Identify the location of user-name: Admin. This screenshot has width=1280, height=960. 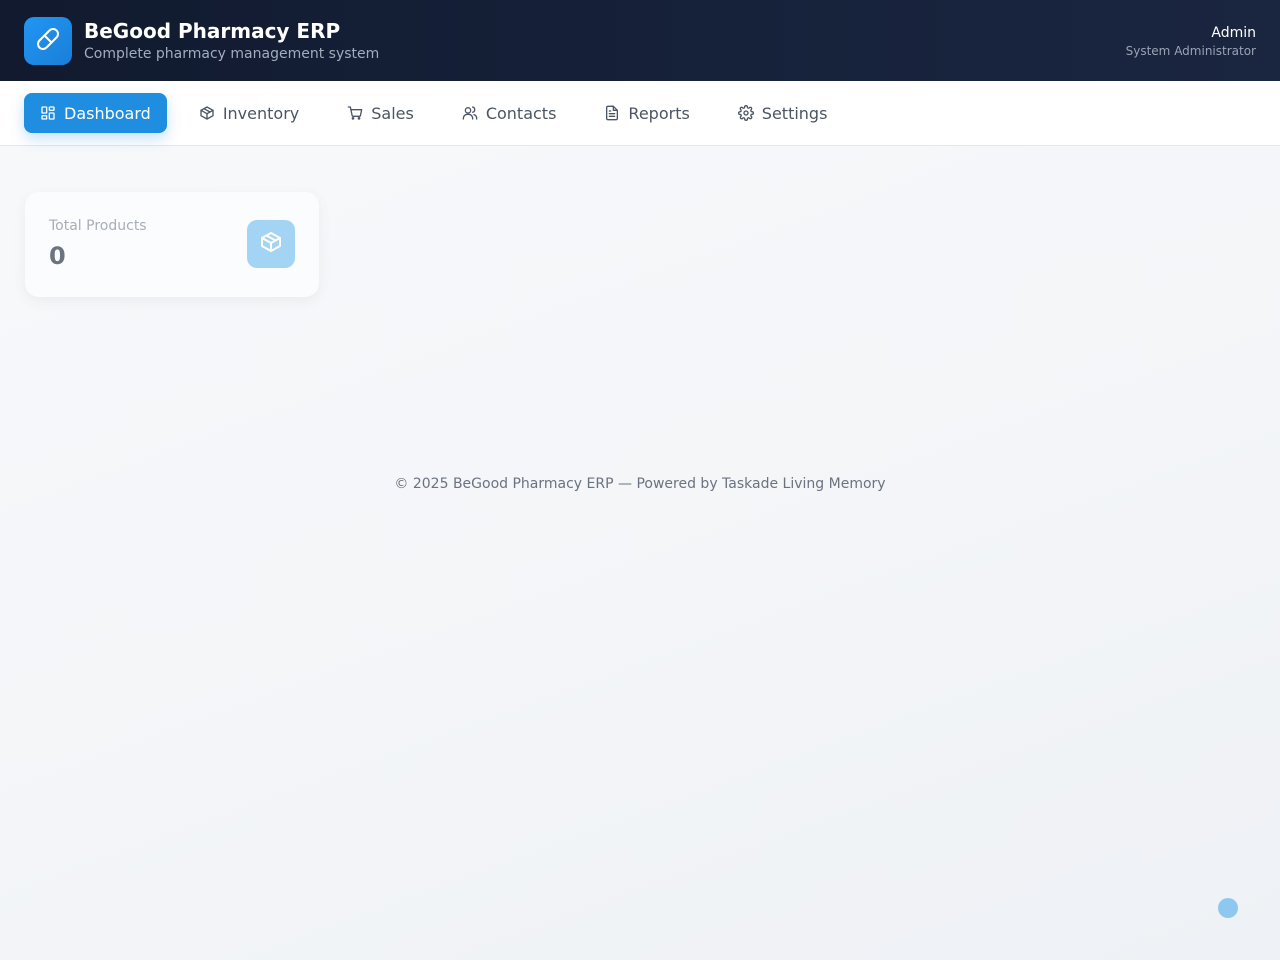
(1233, 32).